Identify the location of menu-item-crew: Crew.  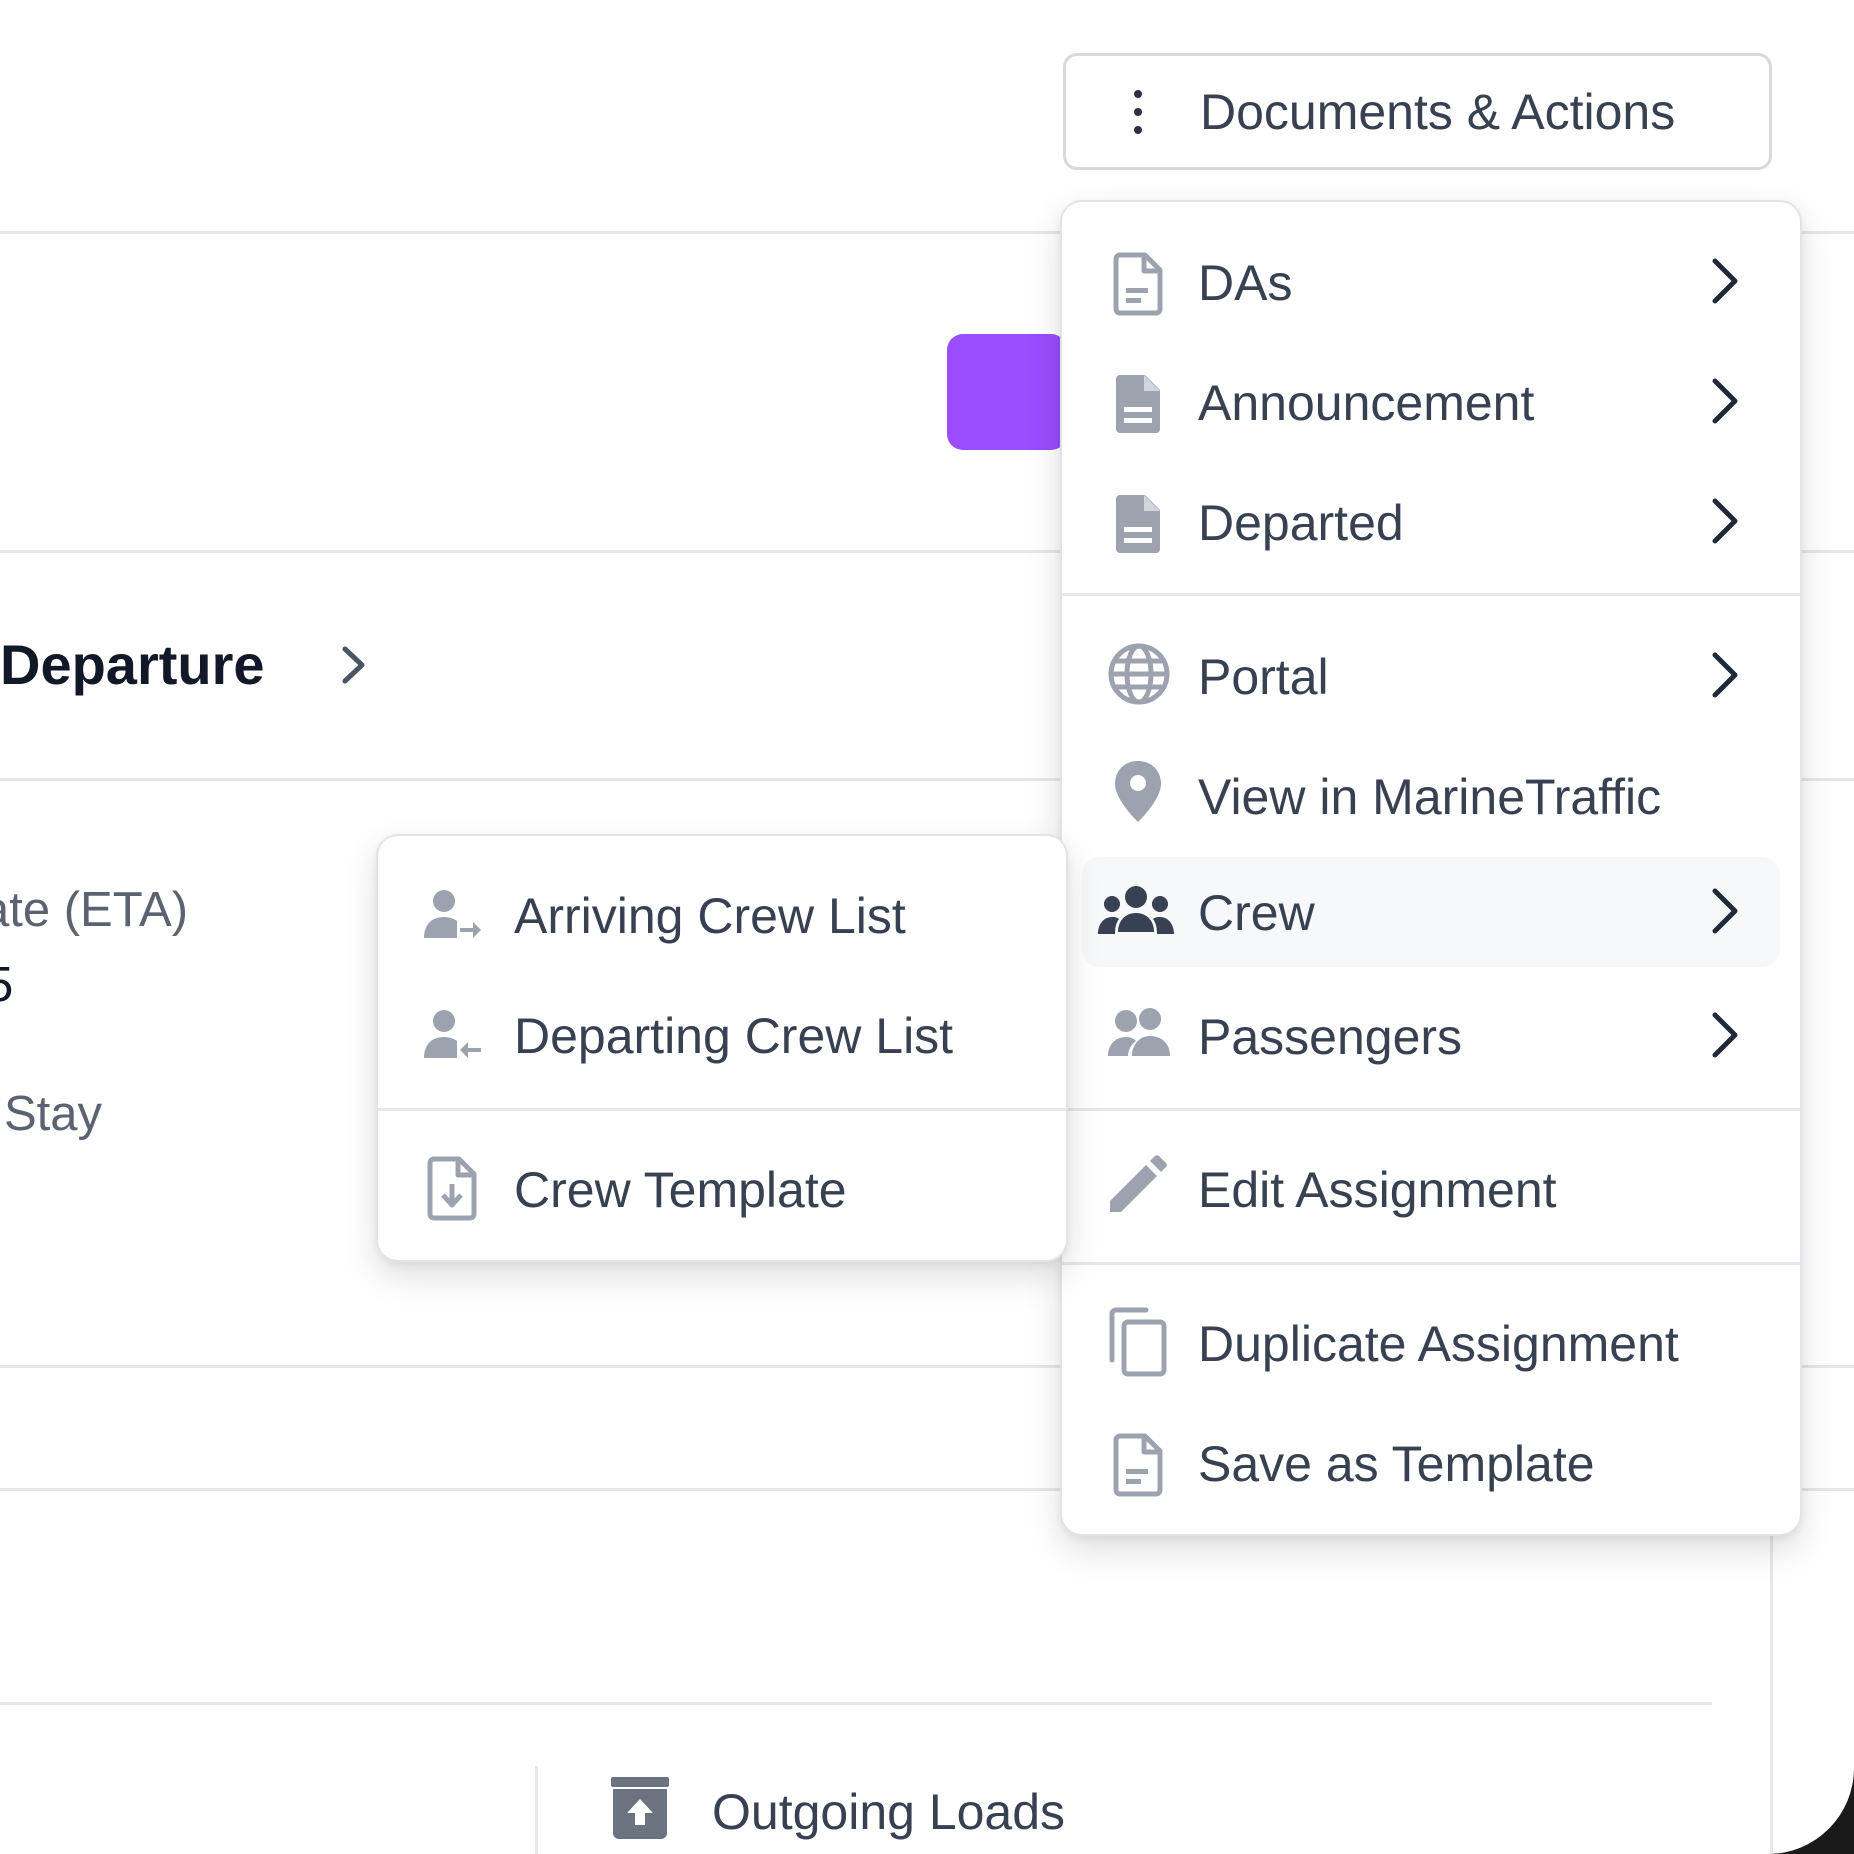
(1431, 912).